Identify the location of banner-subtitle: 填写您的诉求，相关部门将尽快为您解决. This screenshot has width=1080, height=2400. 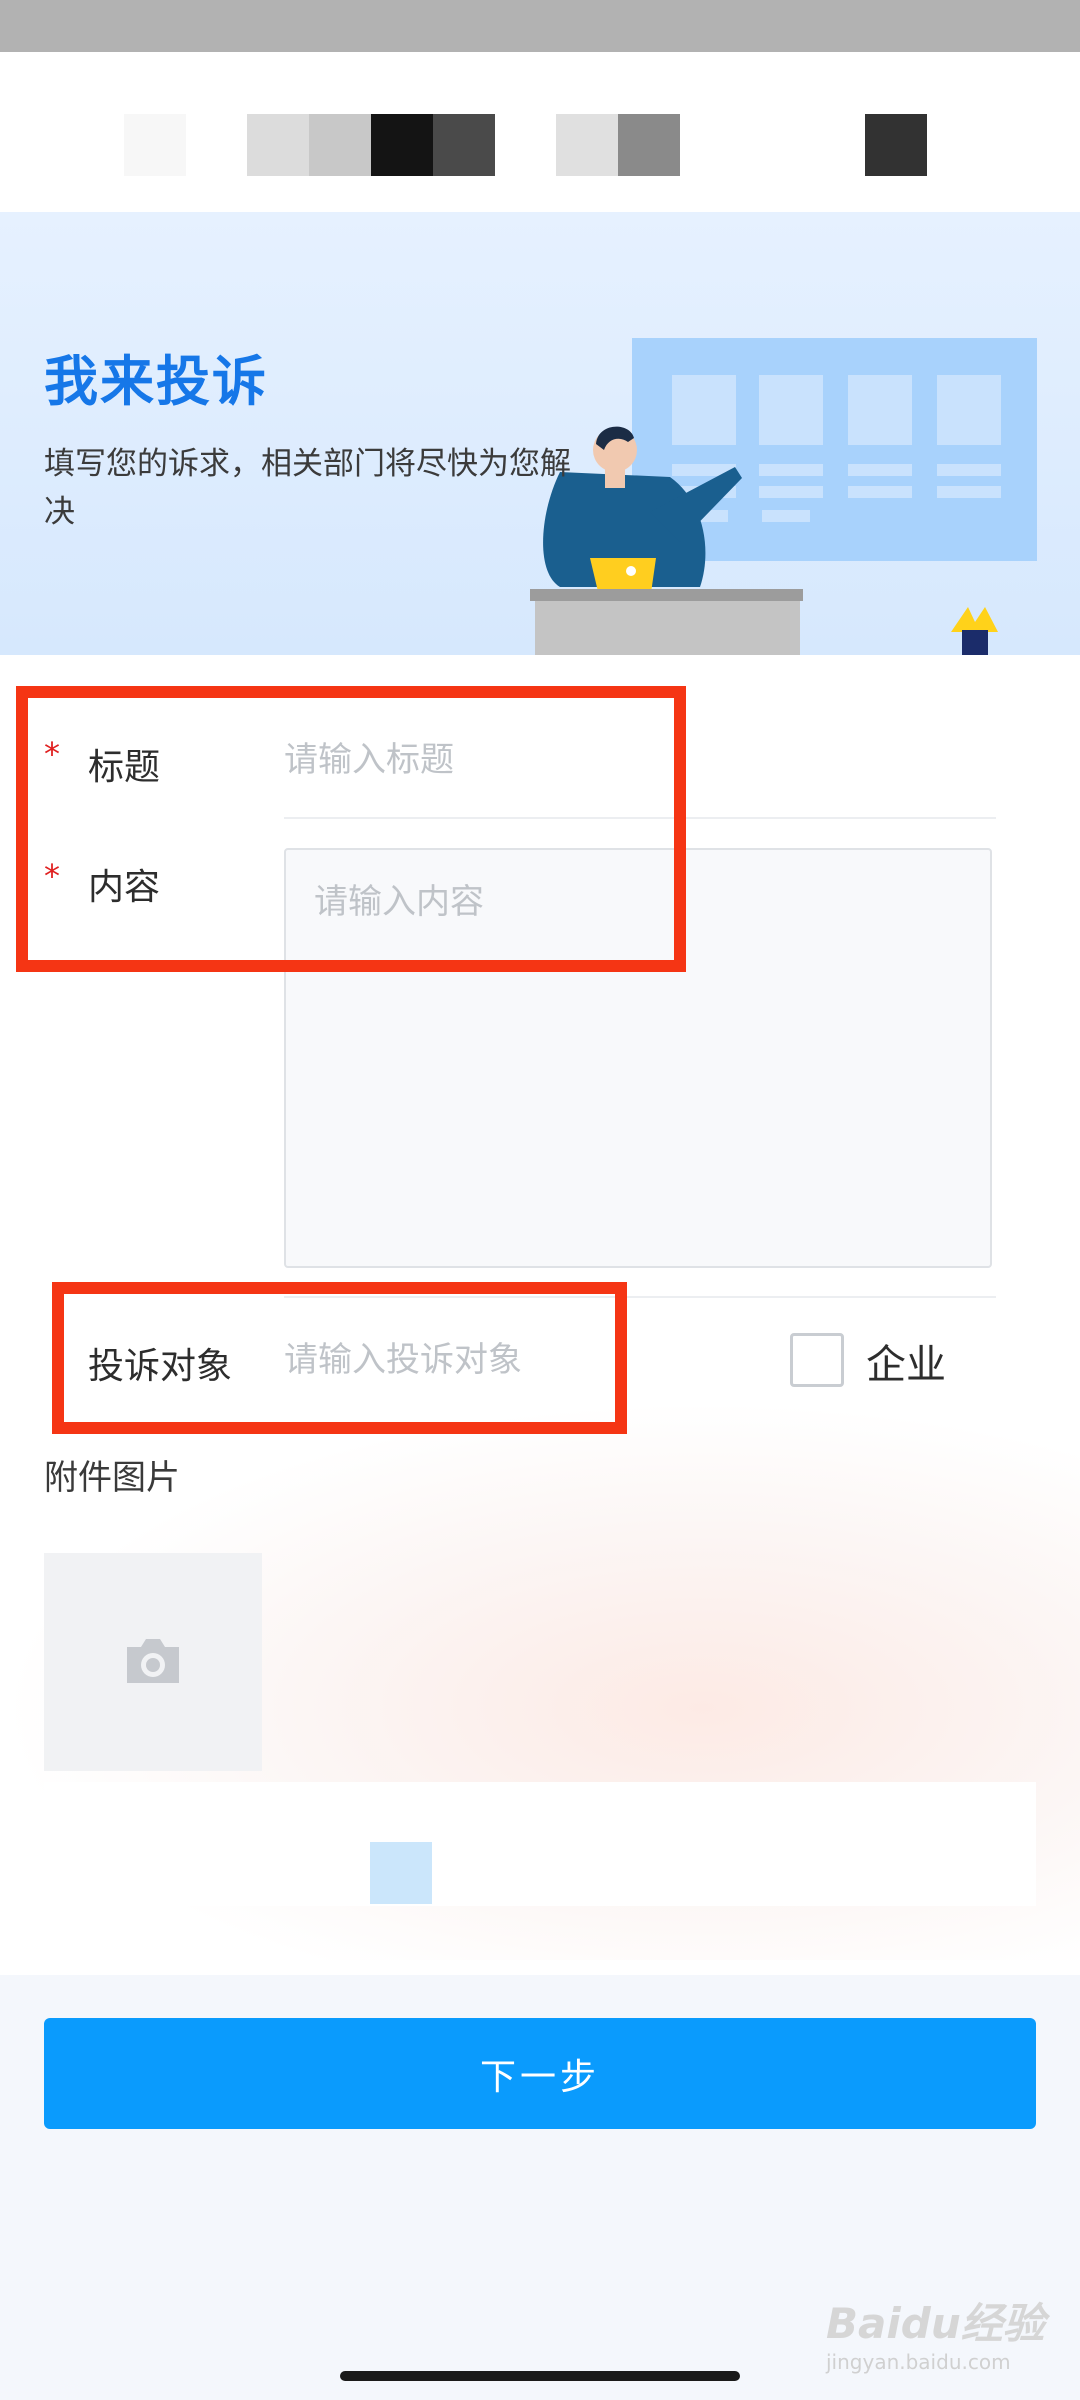
(307, 488).